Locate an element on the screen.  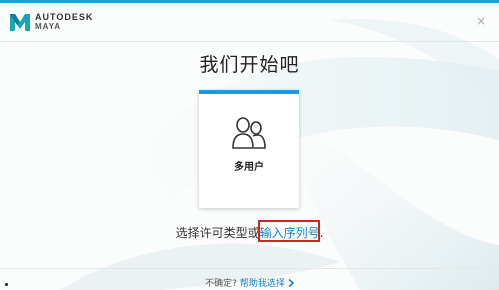
header-divider is located at coordinates (249, 41).